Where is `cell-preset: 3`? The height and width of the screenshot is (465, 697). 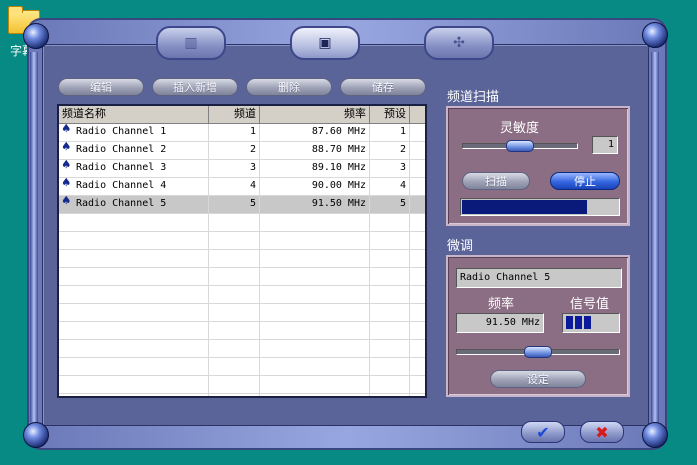 cell-preset: 3 is located at coordinates (390, 168).